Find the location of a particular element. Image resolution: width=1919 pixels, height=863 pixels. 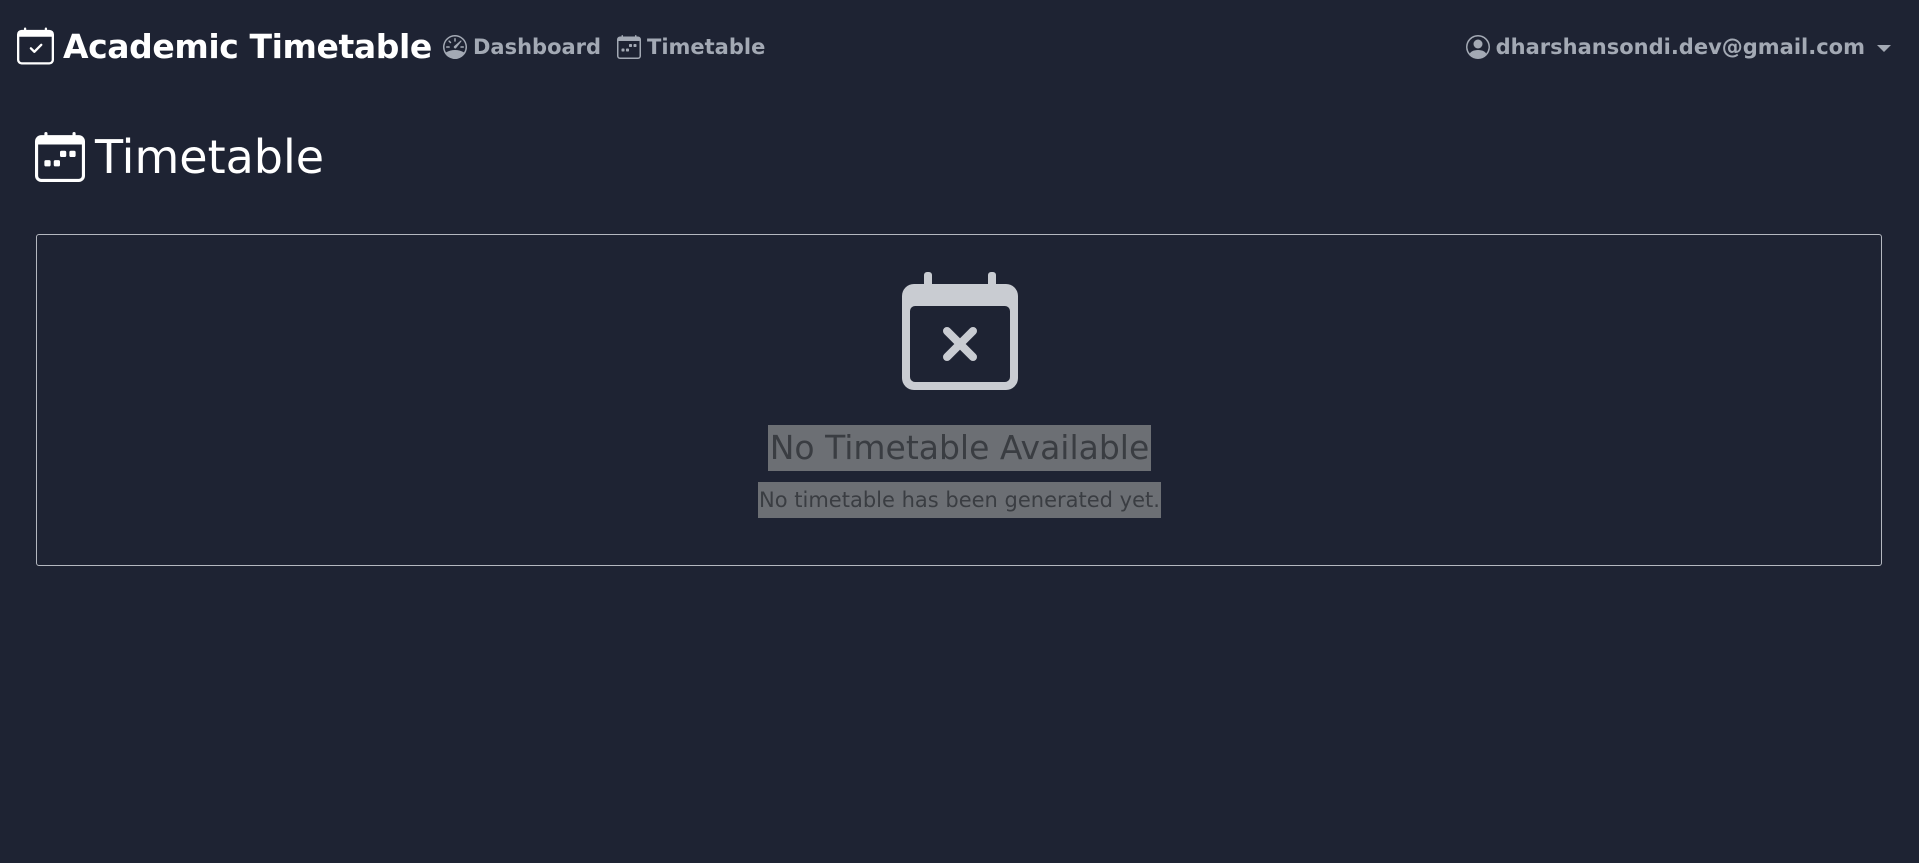

empty-state-title: No Timetable Available is located at coordinates (959, 448).